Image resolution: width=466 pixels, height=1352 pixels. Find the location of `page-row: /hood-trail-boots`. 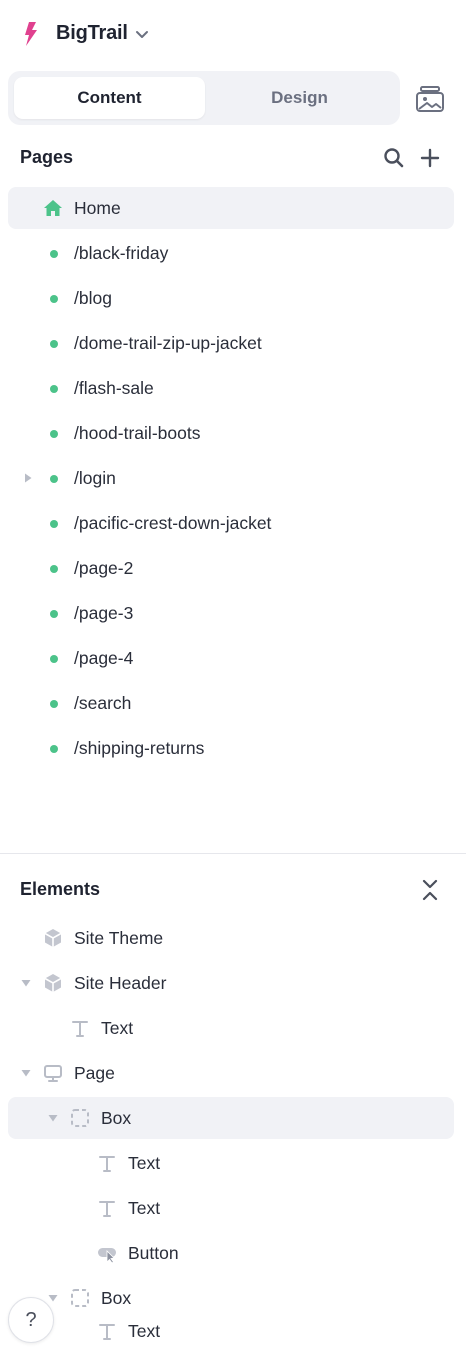

page-row: /hood-trail-boots is located at coordinates (231, 433).